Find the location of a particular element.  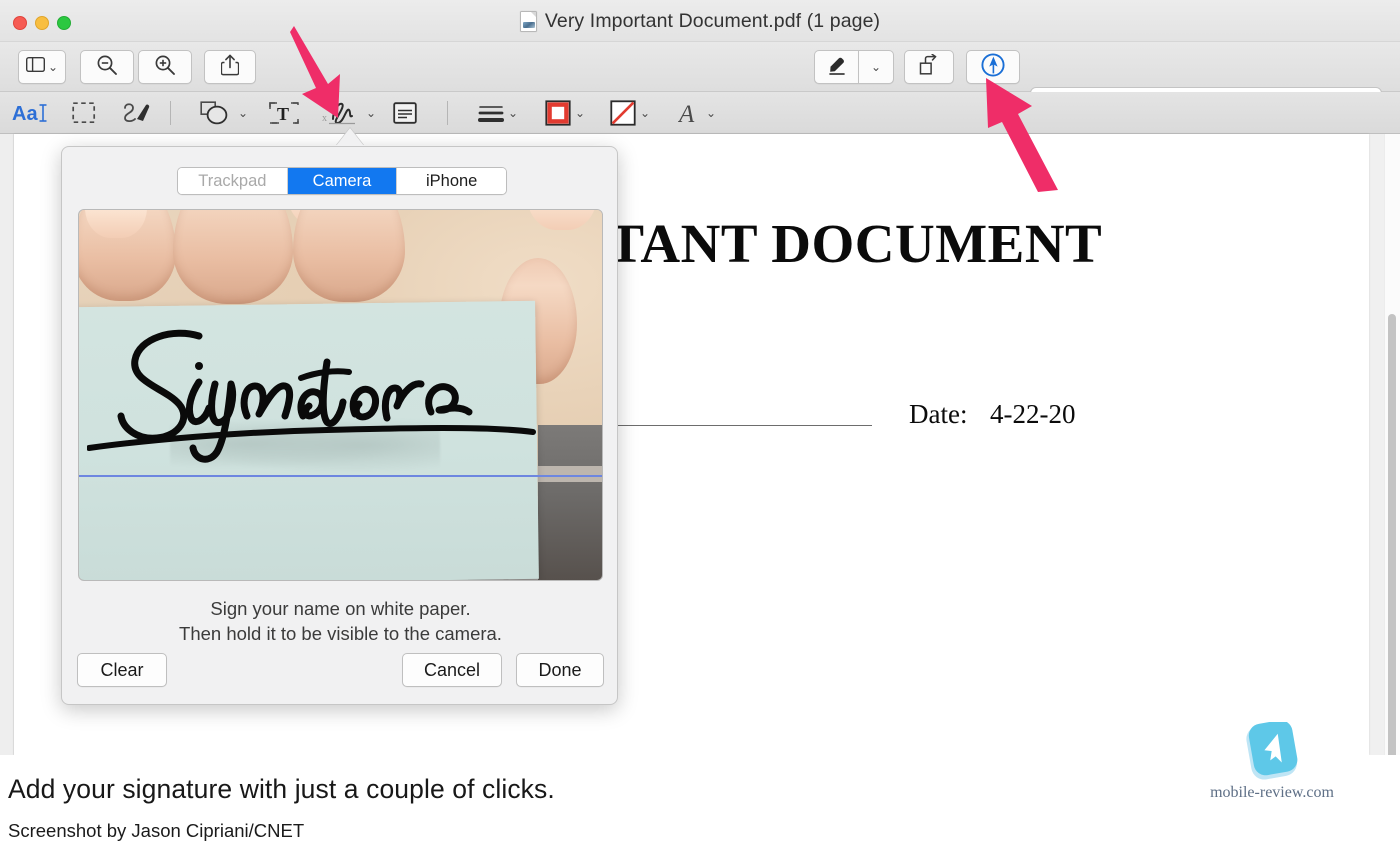

watermark: mobile-review.com is located at coordinates (1272, 763).